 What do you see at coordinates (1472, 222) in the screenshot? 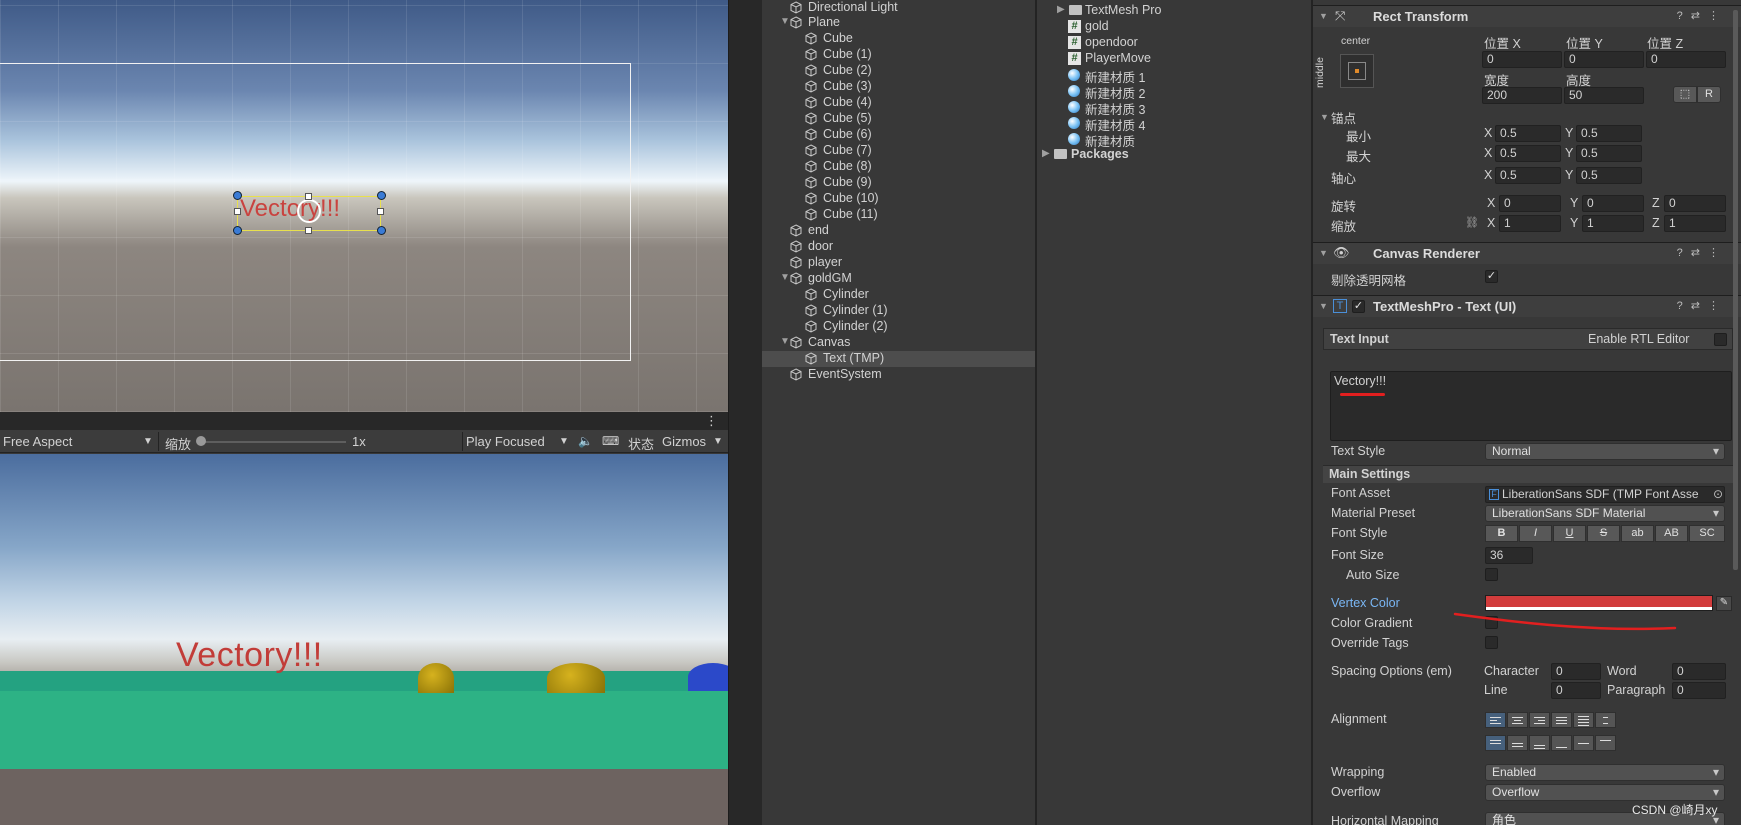
I see `constrain-link-icon: ⛓` at bounding box center [1472, 222].